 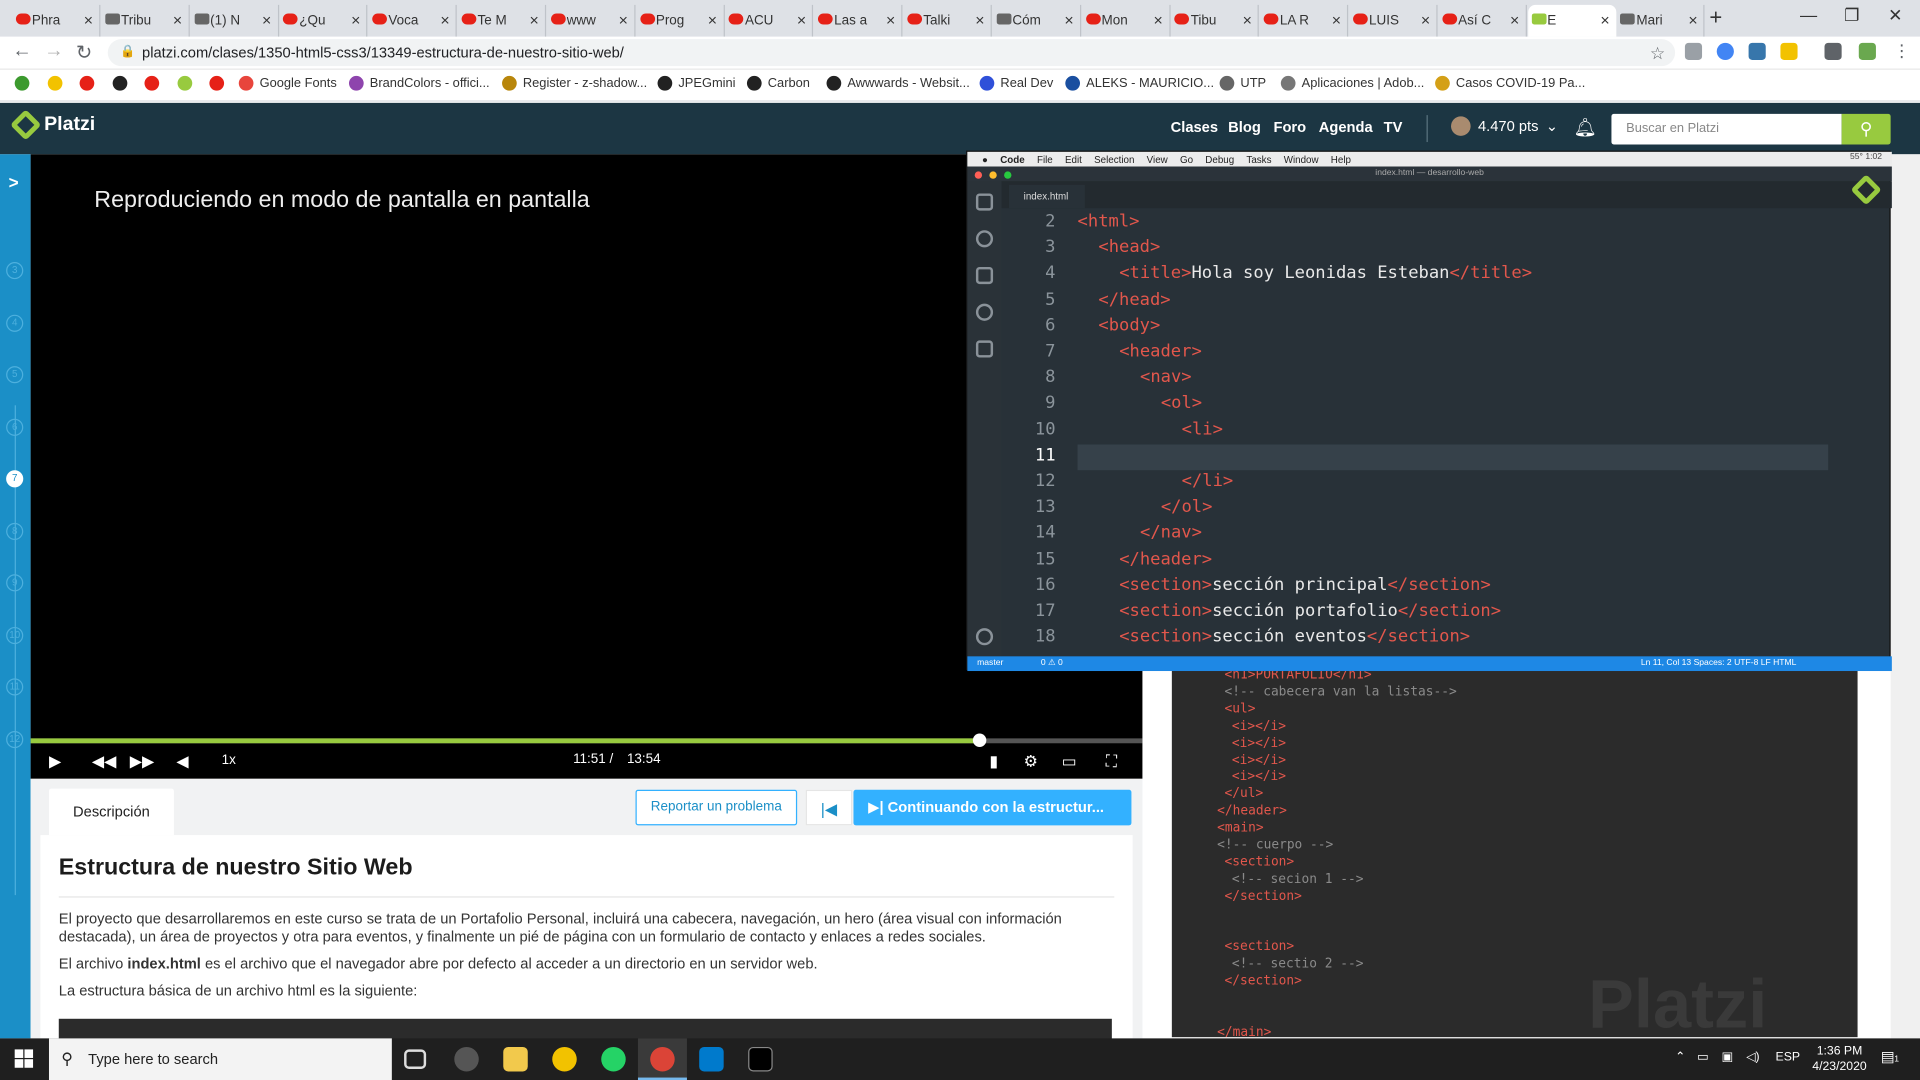 What do you see at coordinates (84, 52) in the screenshot?
I see `reload-icon: ↻` at bounding box center [84, 52].